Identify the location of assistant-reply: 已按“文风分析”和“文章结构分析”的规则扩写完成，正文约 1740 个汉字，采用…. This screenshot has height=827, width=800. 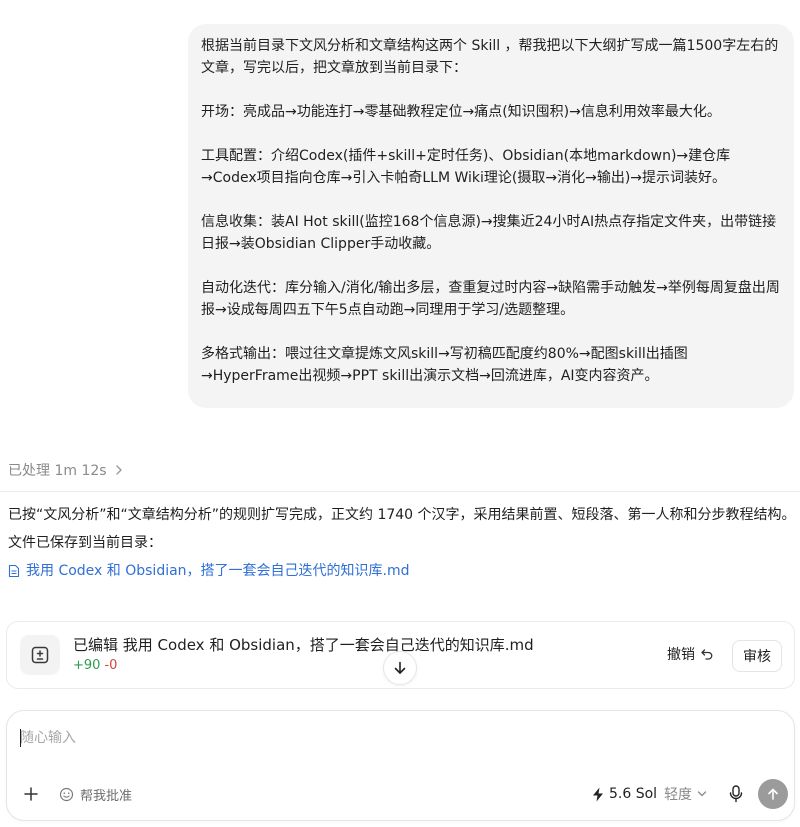
(402, 543).